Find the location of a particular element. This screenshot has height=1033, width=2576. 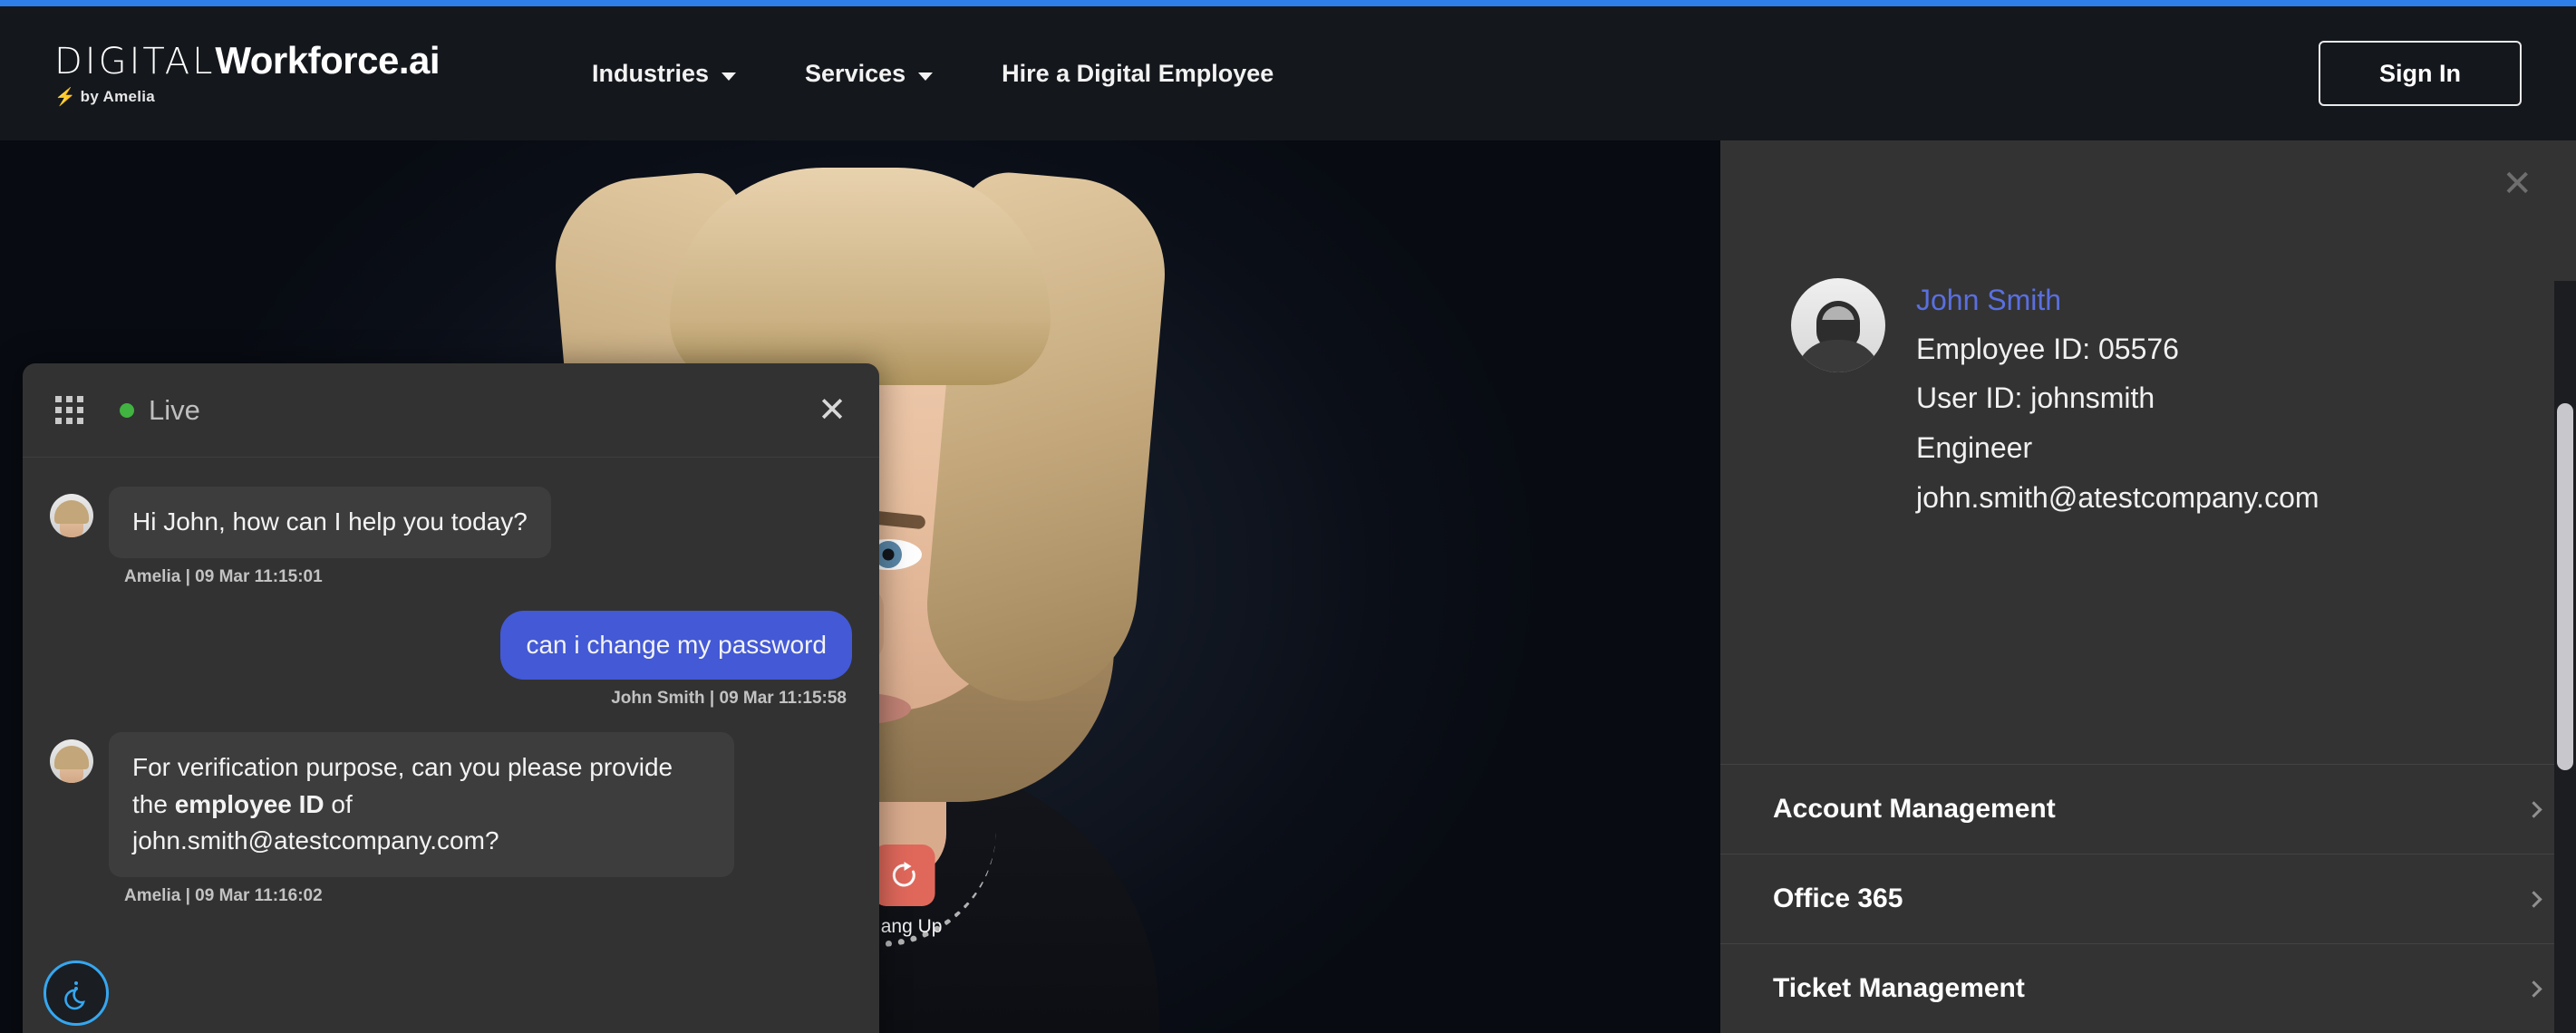

sign-in-button: Sign In is located at coordinates (2420, 73).